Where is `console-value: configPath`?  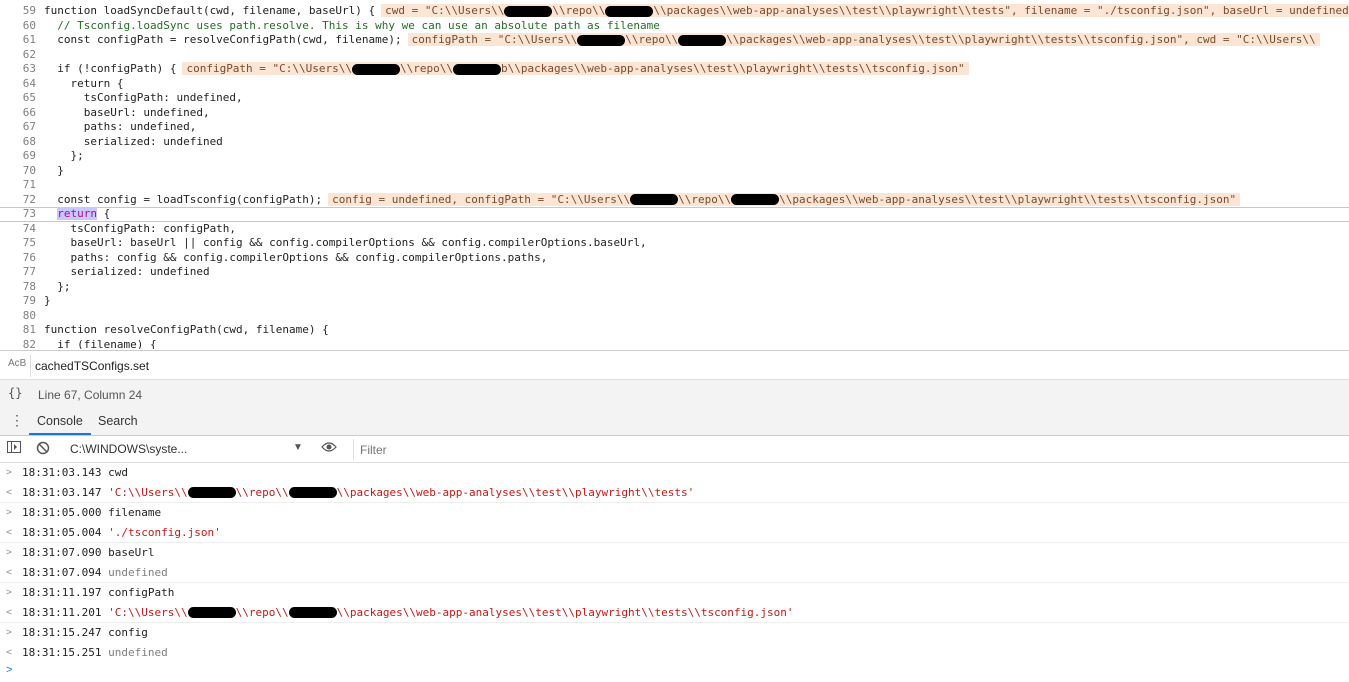 console-value: configPath is located at coordinates (141, 592).